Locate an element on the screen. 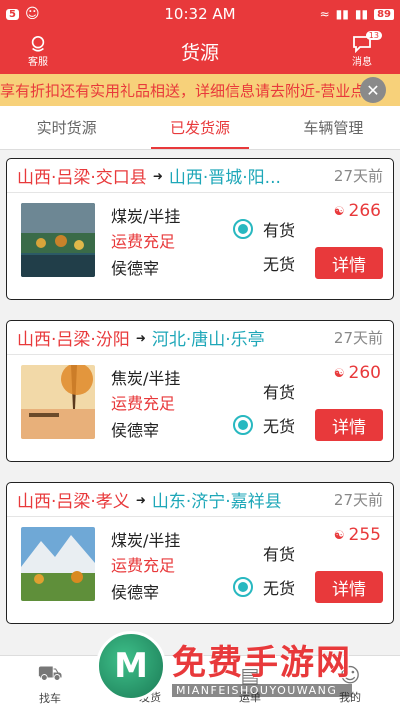 This screenshot has width=400, height=711. route-destination: 河北·唐山·乐亭 is located at coordinates (208, 340).